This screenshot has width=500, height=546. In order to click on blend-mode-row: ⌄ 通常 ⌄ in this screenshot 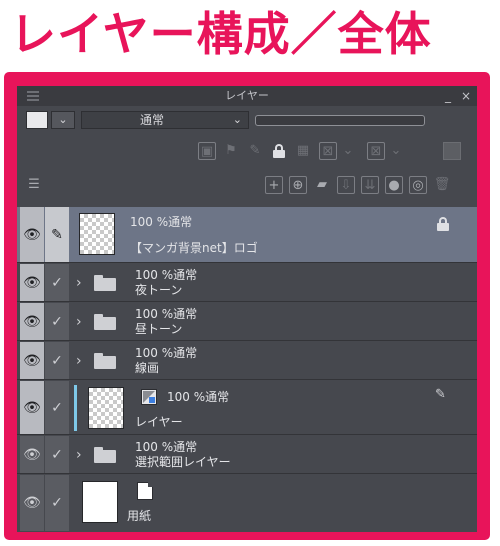, I will do `click(247, 120)`.